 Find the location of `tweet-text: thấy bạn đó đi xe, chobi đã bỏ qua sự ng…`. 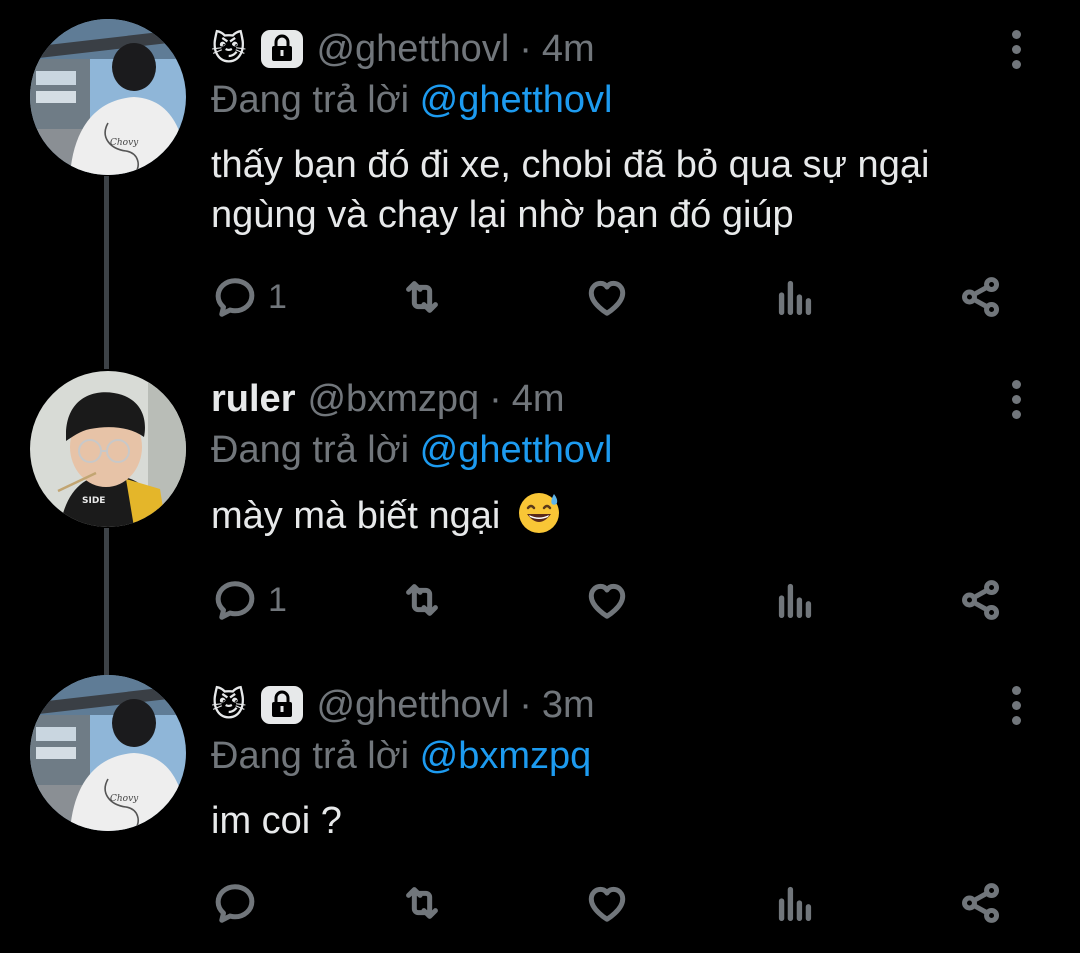

tweet-text: thấy bạn đó đi xe, chobi đã bỏ qua sự ng… is located at coordinates (570, 190).